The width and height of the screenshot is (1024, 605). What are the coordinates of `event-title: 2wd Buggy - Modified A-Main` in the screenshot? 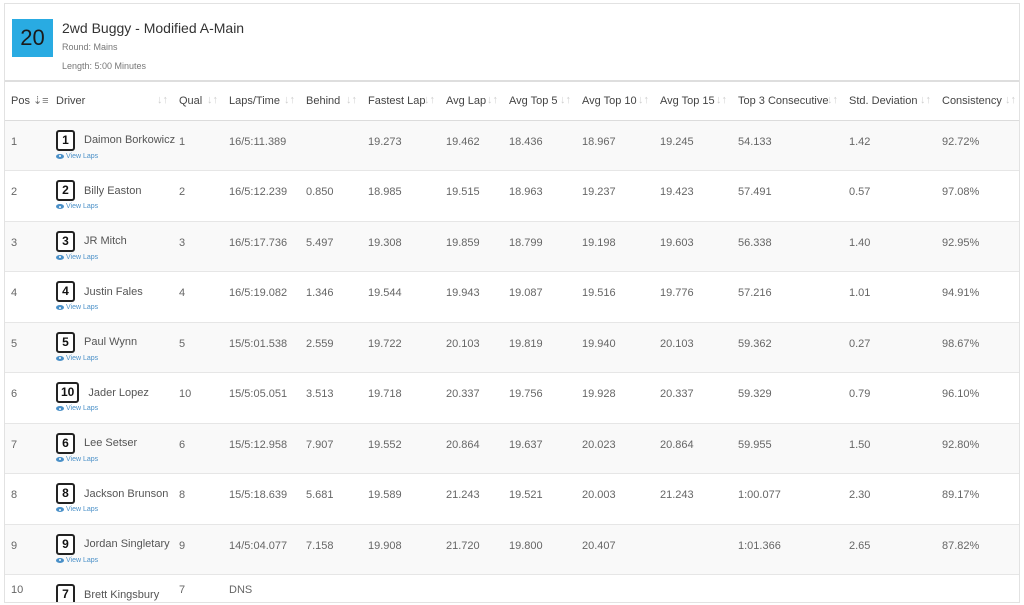 It's located at (153, 28).